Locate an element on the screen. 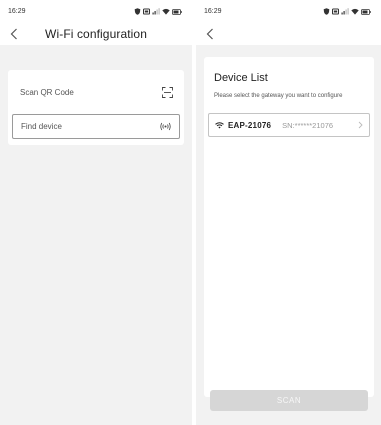 This screenshot has width=381, height=425. page-title: Wi-Fi configuration is located at coordinates (96, 34).